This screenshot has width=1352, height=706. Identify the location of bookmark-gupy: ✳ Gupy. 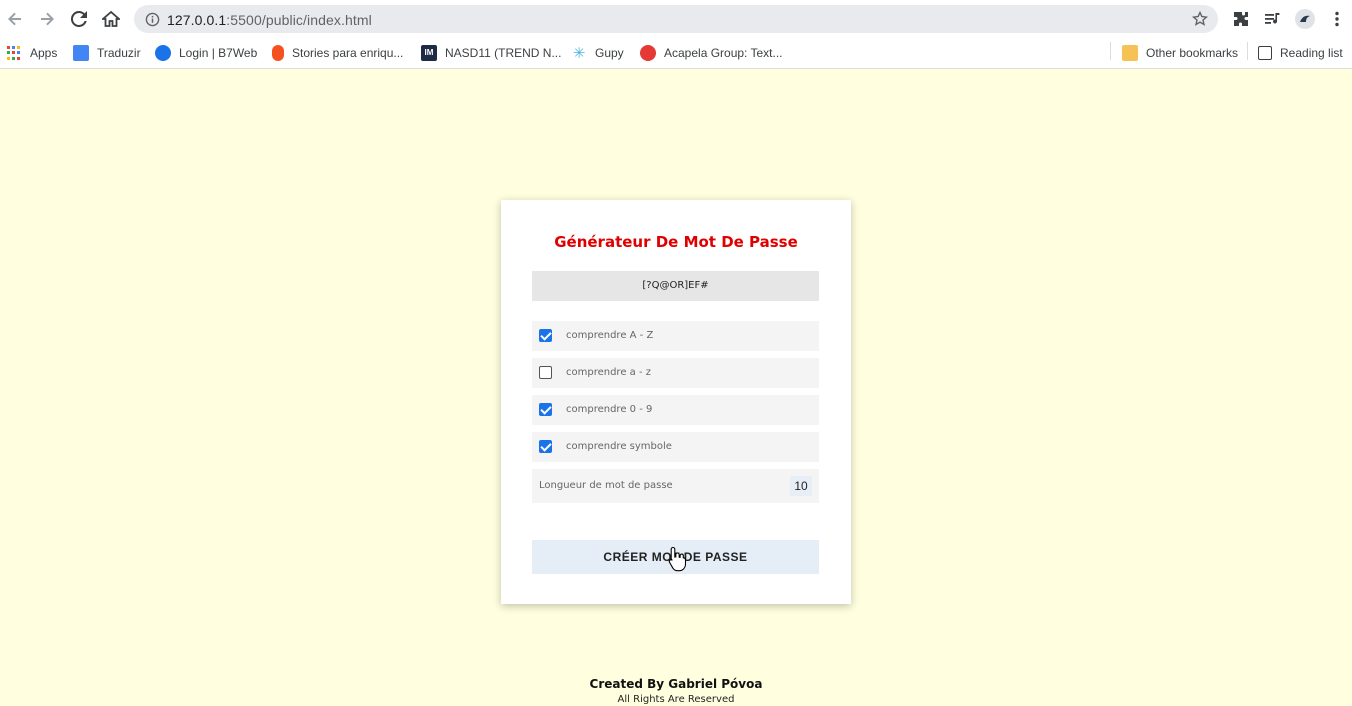
(597, 53).